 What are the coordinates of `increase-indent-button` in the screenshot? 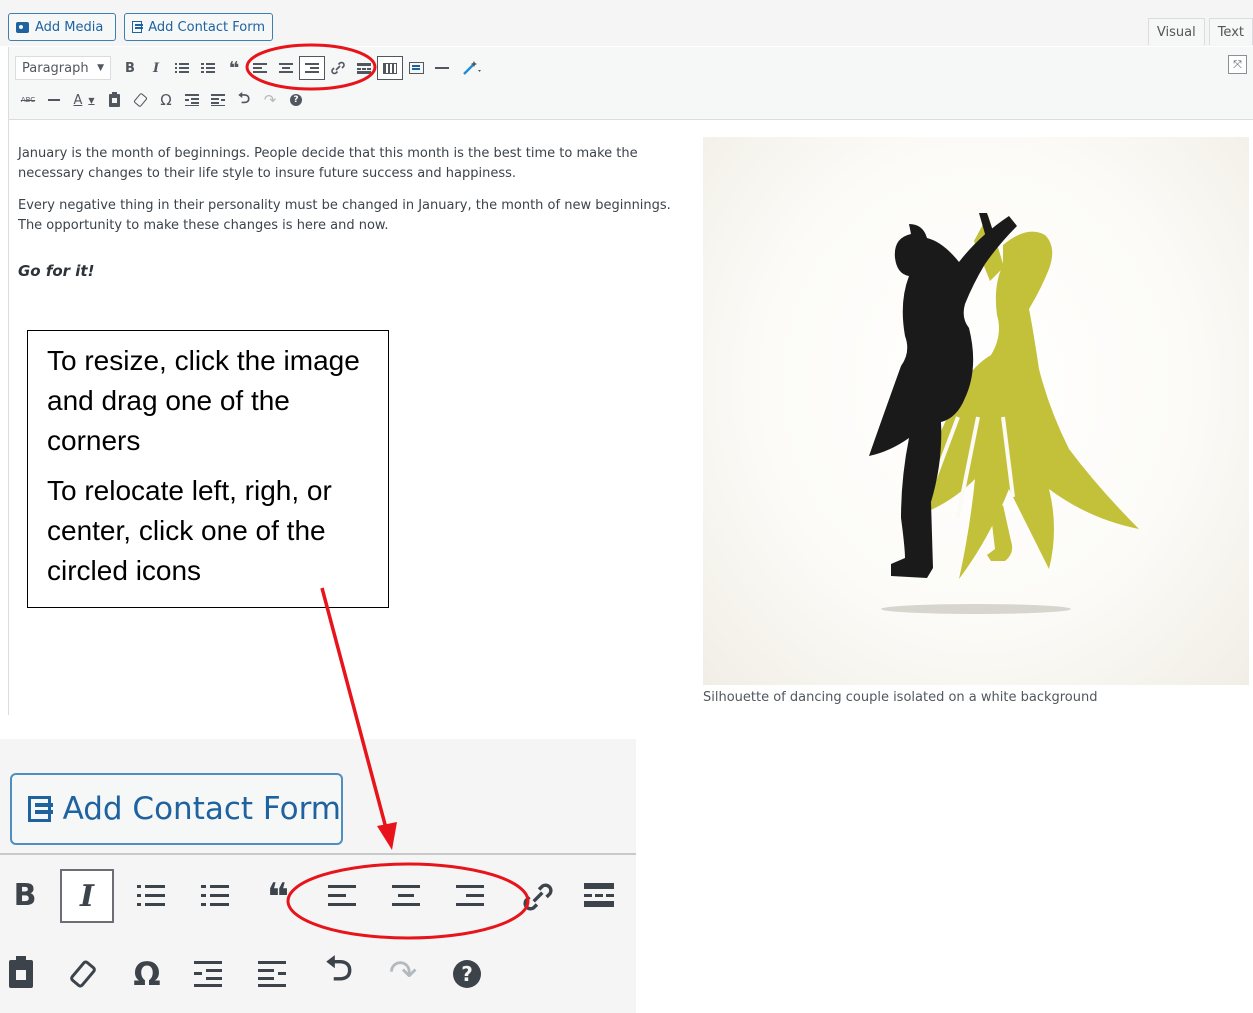 It's located at (218, 100).